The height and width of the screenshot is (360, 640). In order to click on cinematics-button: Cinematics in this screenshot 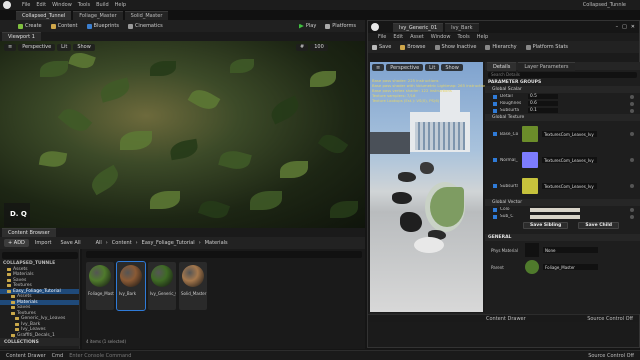, I will do `click(145, 26)`.